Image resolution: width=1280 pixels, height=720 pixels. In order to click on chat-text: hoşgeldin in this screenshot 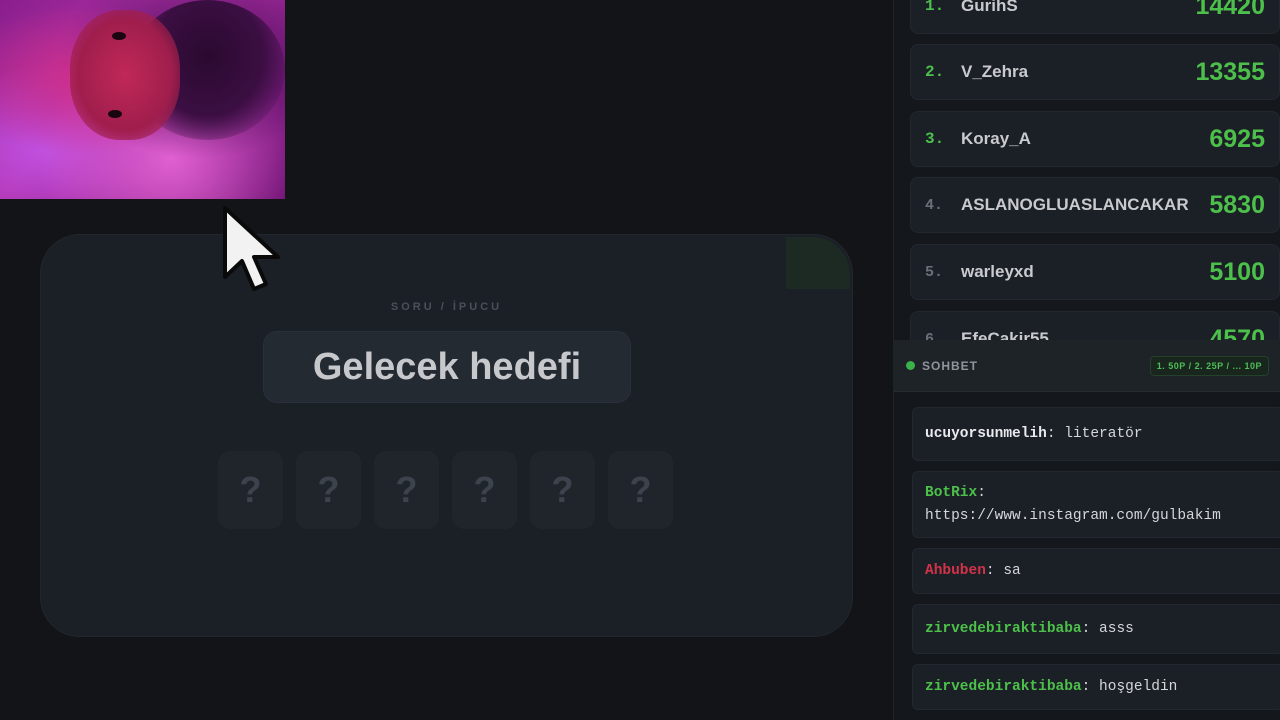, I will do `click(1138, 686)`.